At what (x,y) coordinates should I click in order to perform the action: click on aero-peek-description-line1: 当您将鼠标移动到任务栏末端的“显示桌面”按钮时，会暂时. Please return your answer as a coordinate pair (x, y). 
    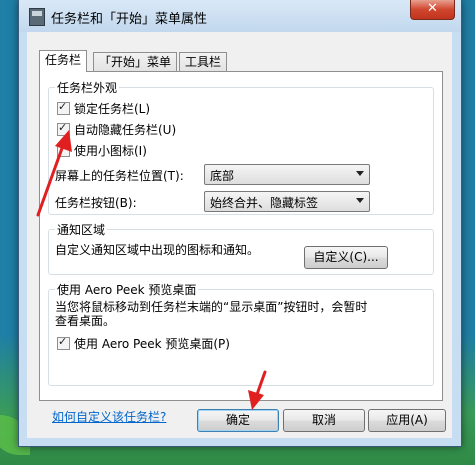
    Looking at the image, I should click on (211, 307).